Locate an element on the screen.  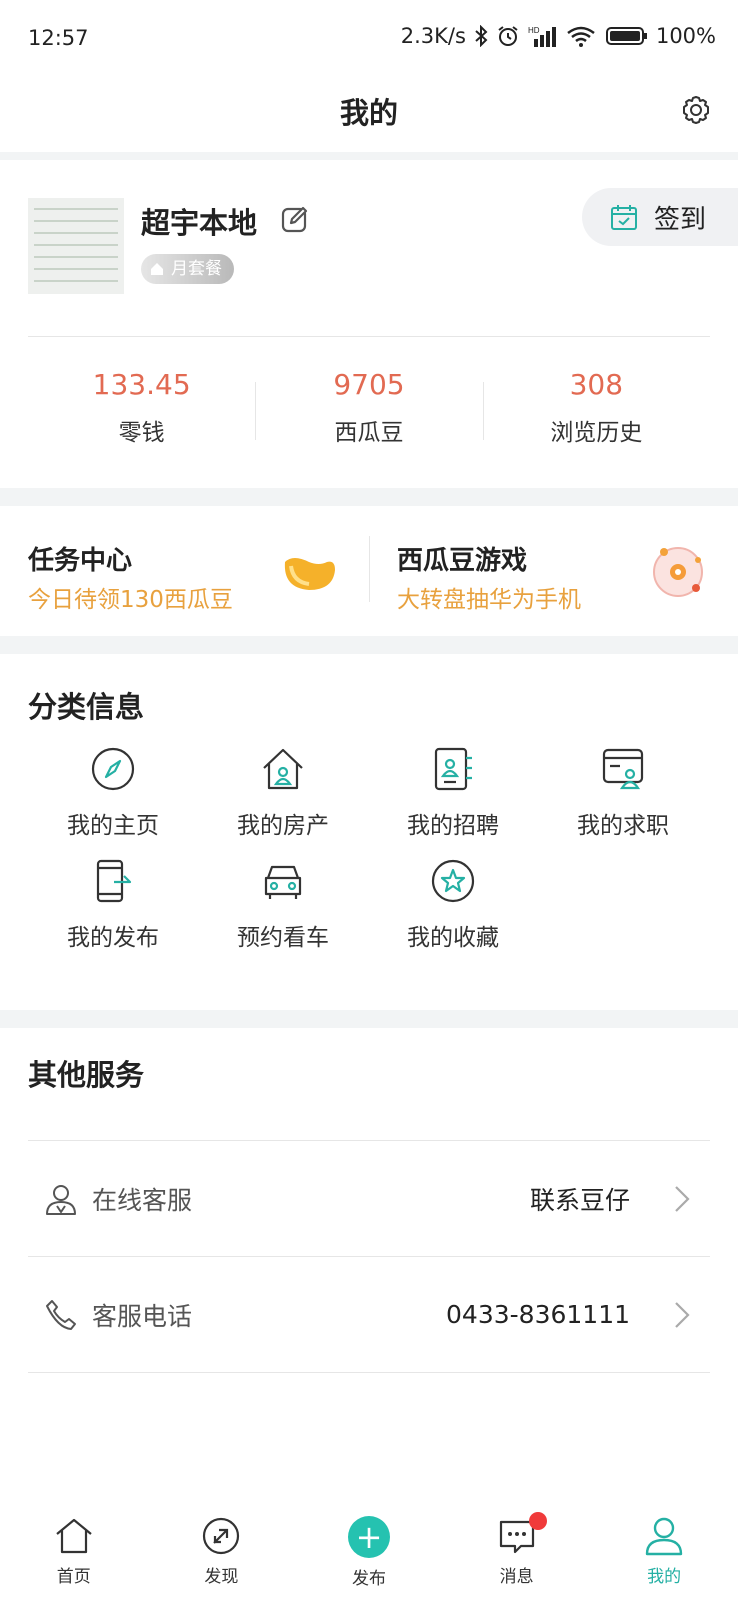
signal-icon: HD is located at coordinates (543, 36).